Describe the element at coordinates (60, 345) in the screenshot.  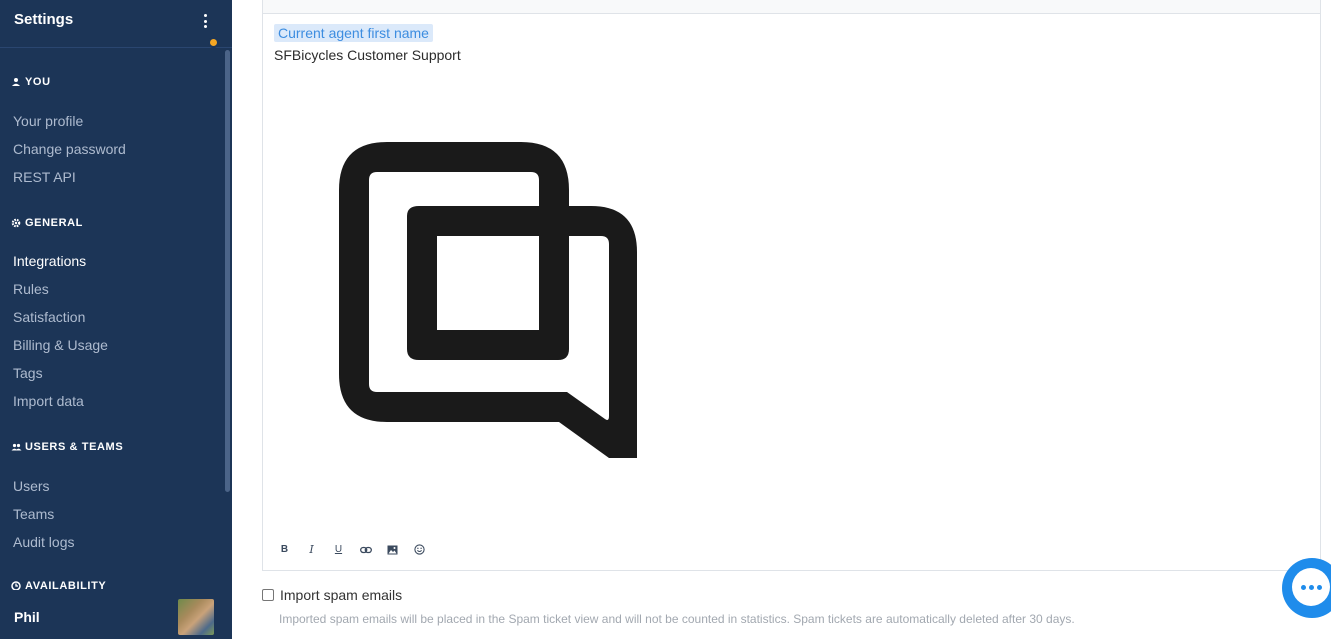
I see `sidebar-item-billing-usage: Billing & Usage` at that location.